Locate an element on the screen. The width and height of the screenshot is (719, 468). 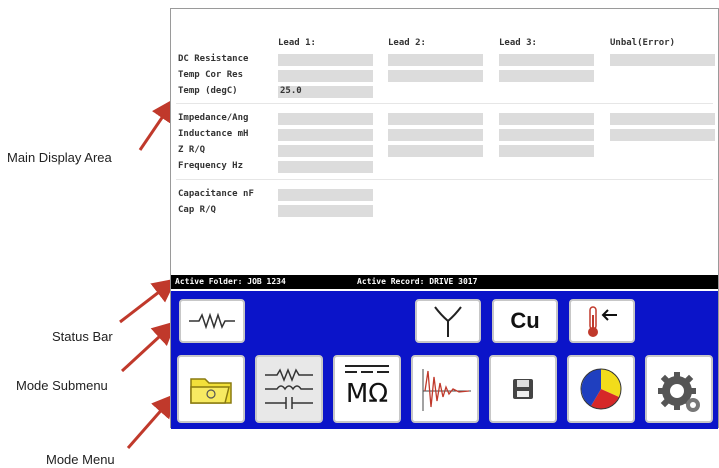
waveform-button is located at coordinates (445, 389).